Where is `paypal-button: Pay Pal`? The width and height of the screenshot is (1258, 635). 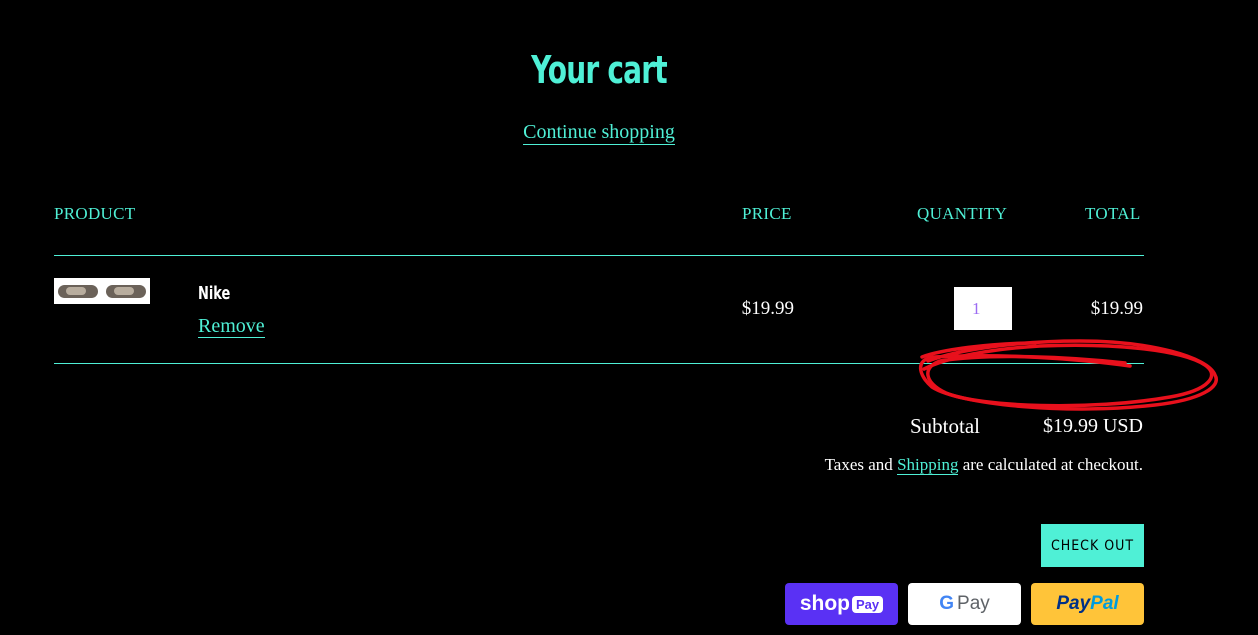 paypal-button: Pay Pal is located at coordinates (1087, 604).